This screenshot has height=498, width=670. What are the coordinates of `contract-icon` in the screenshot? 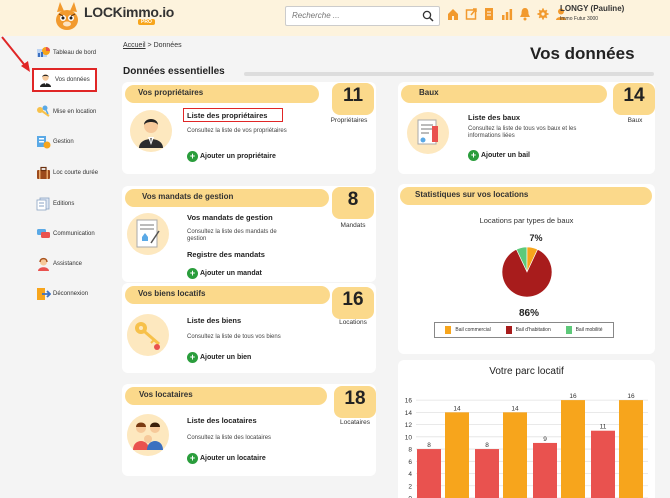 It's located at (148, 233).